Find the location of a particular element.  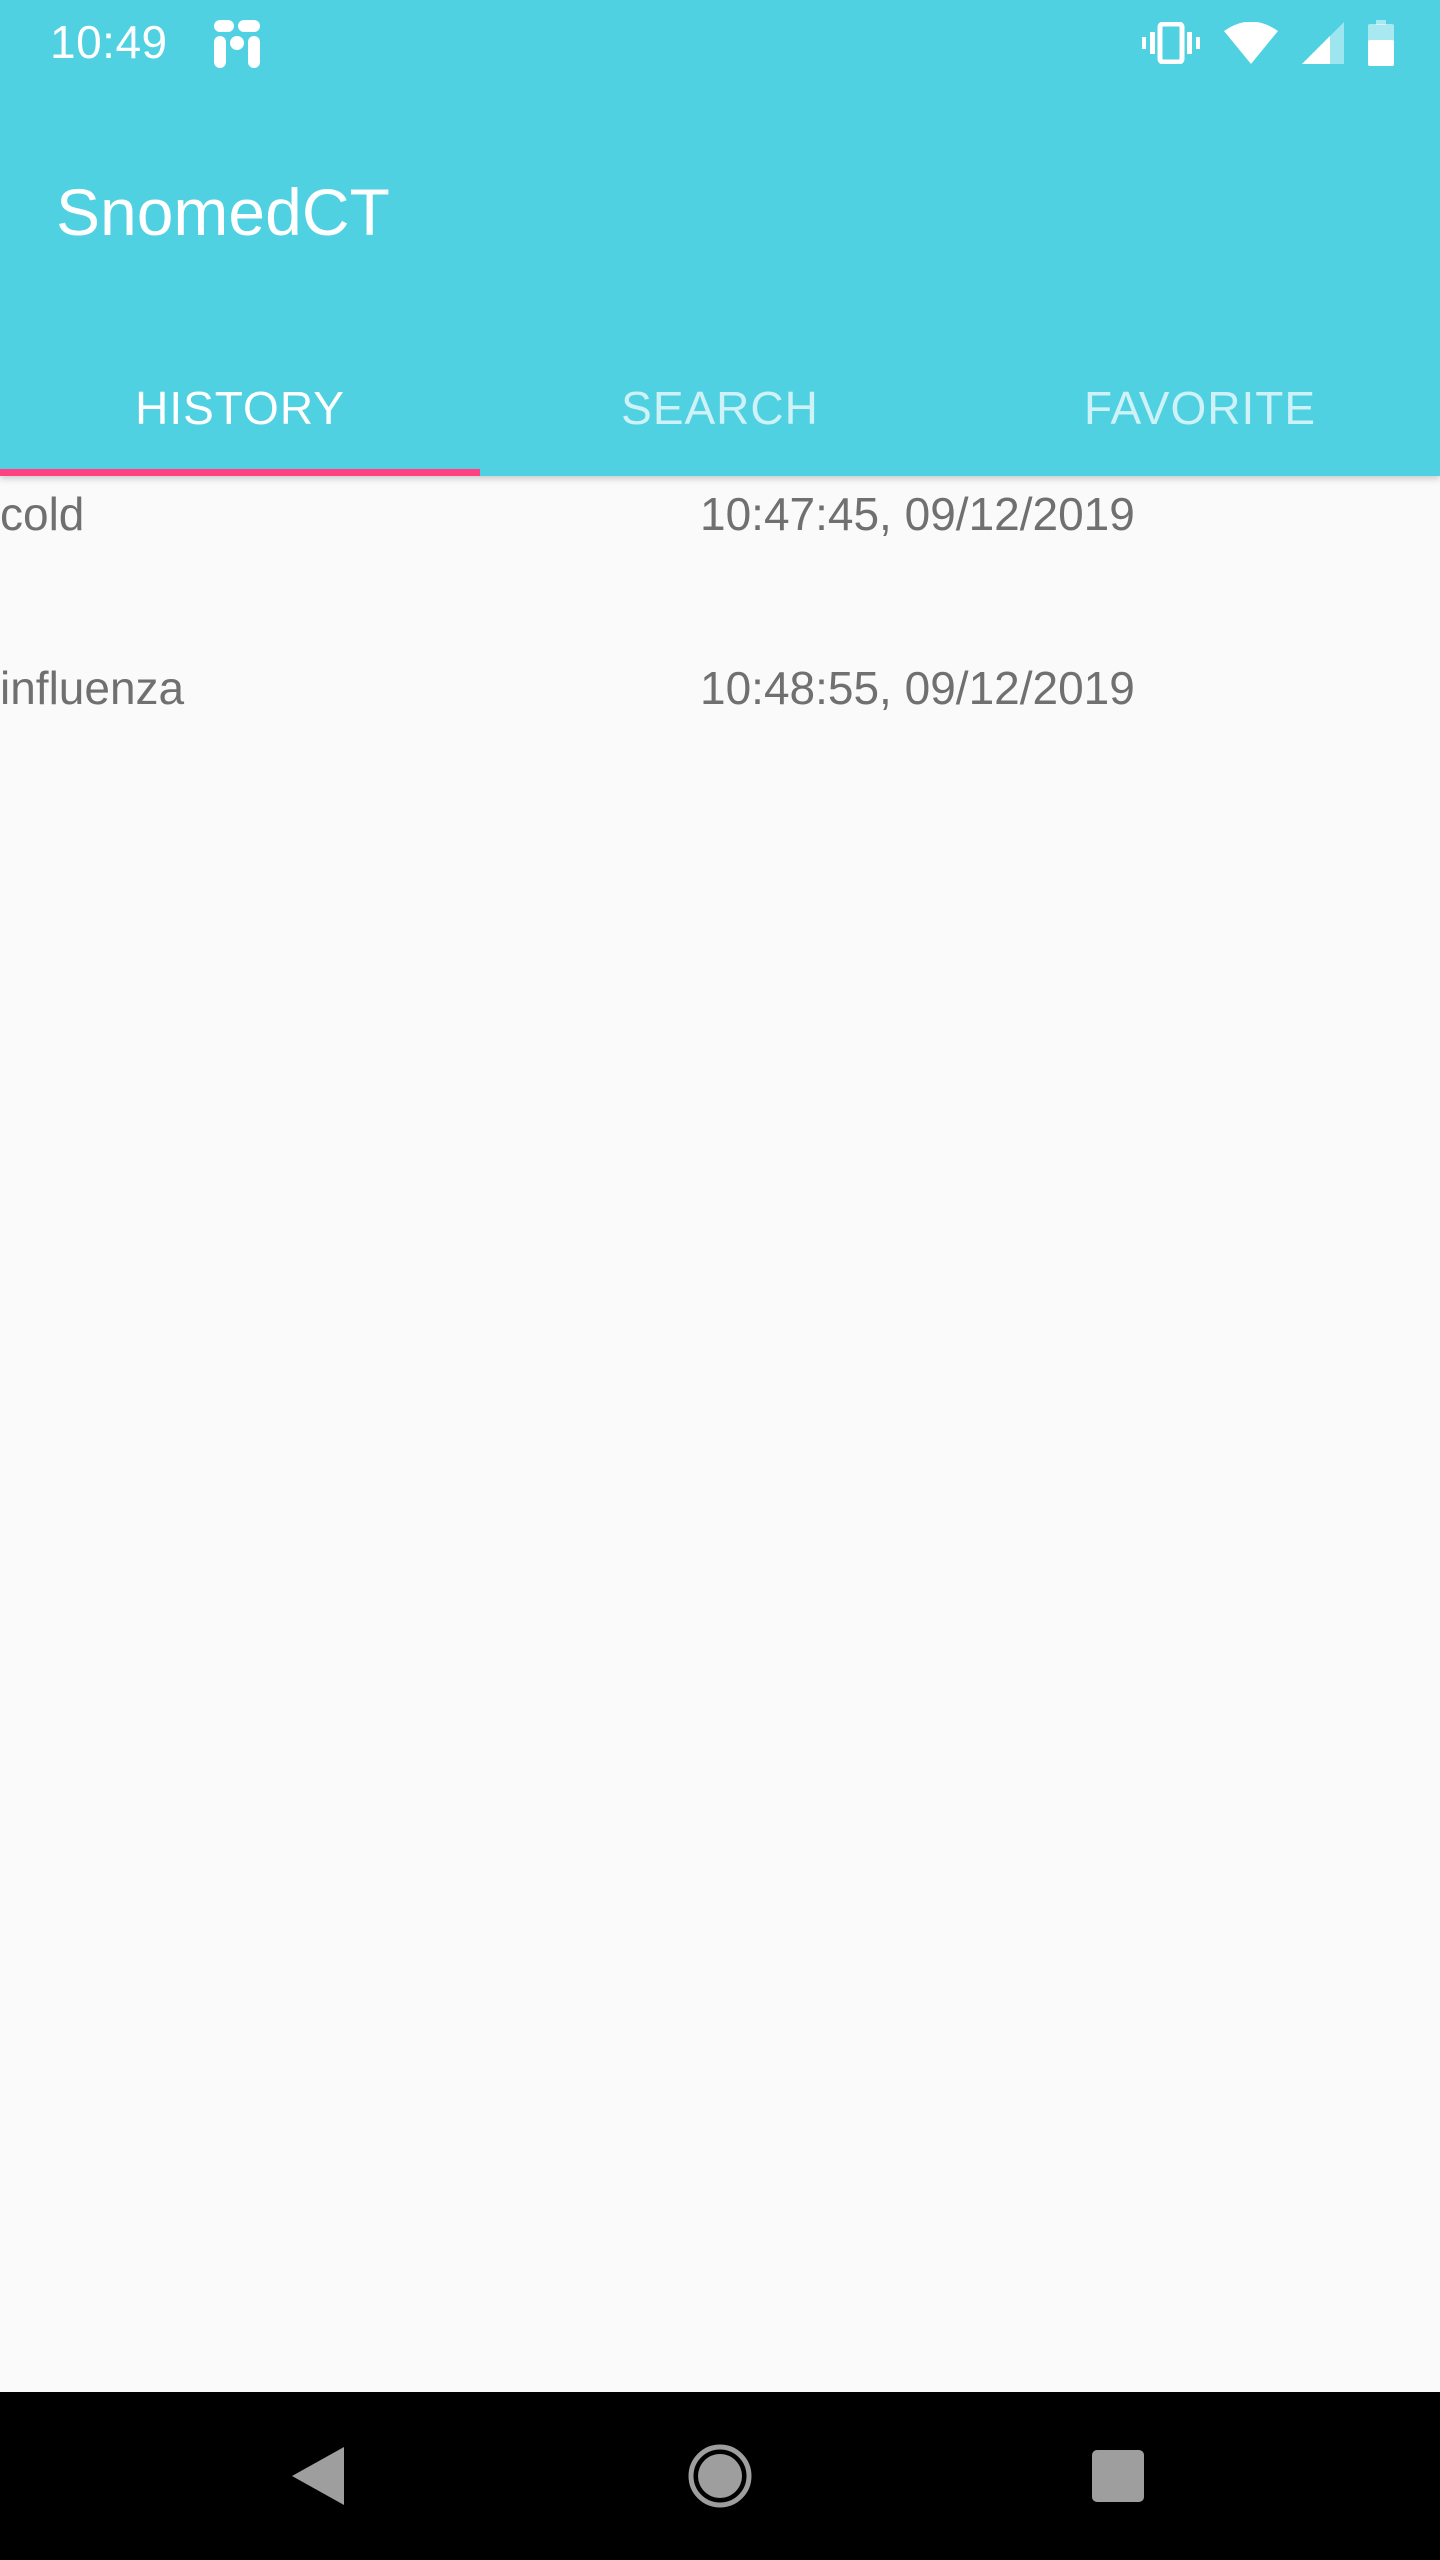

wifi-icon is located at coordinates (1251, 43).